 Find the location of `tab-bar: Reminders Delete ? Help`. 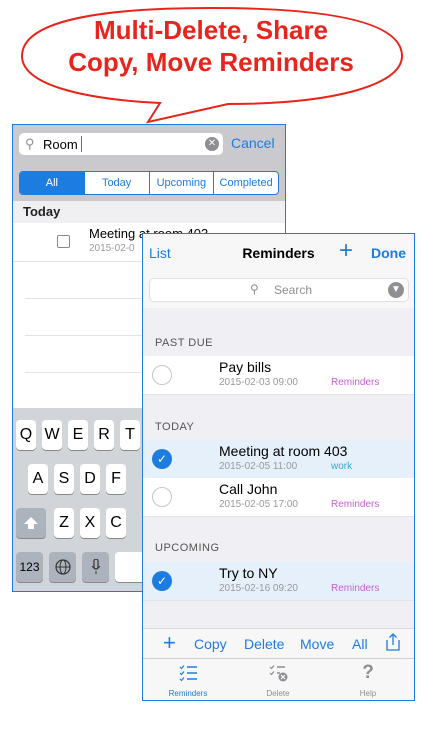

tab-bar: Reminders Delete ? Help is located at coordinates (278, 679).